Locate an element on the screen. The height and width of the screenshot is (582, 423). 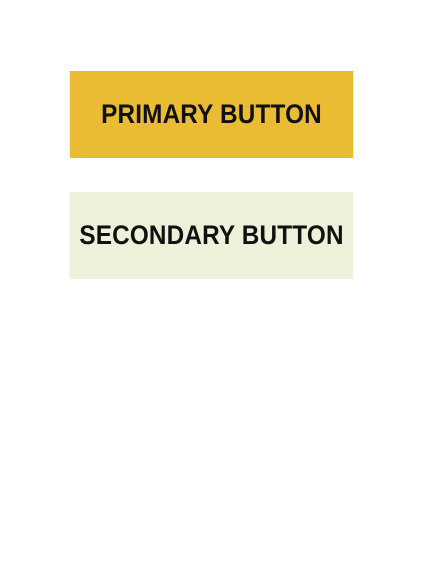
secondary-button-label: SECONDARY BUTTON is located at coordinates (211, 235).